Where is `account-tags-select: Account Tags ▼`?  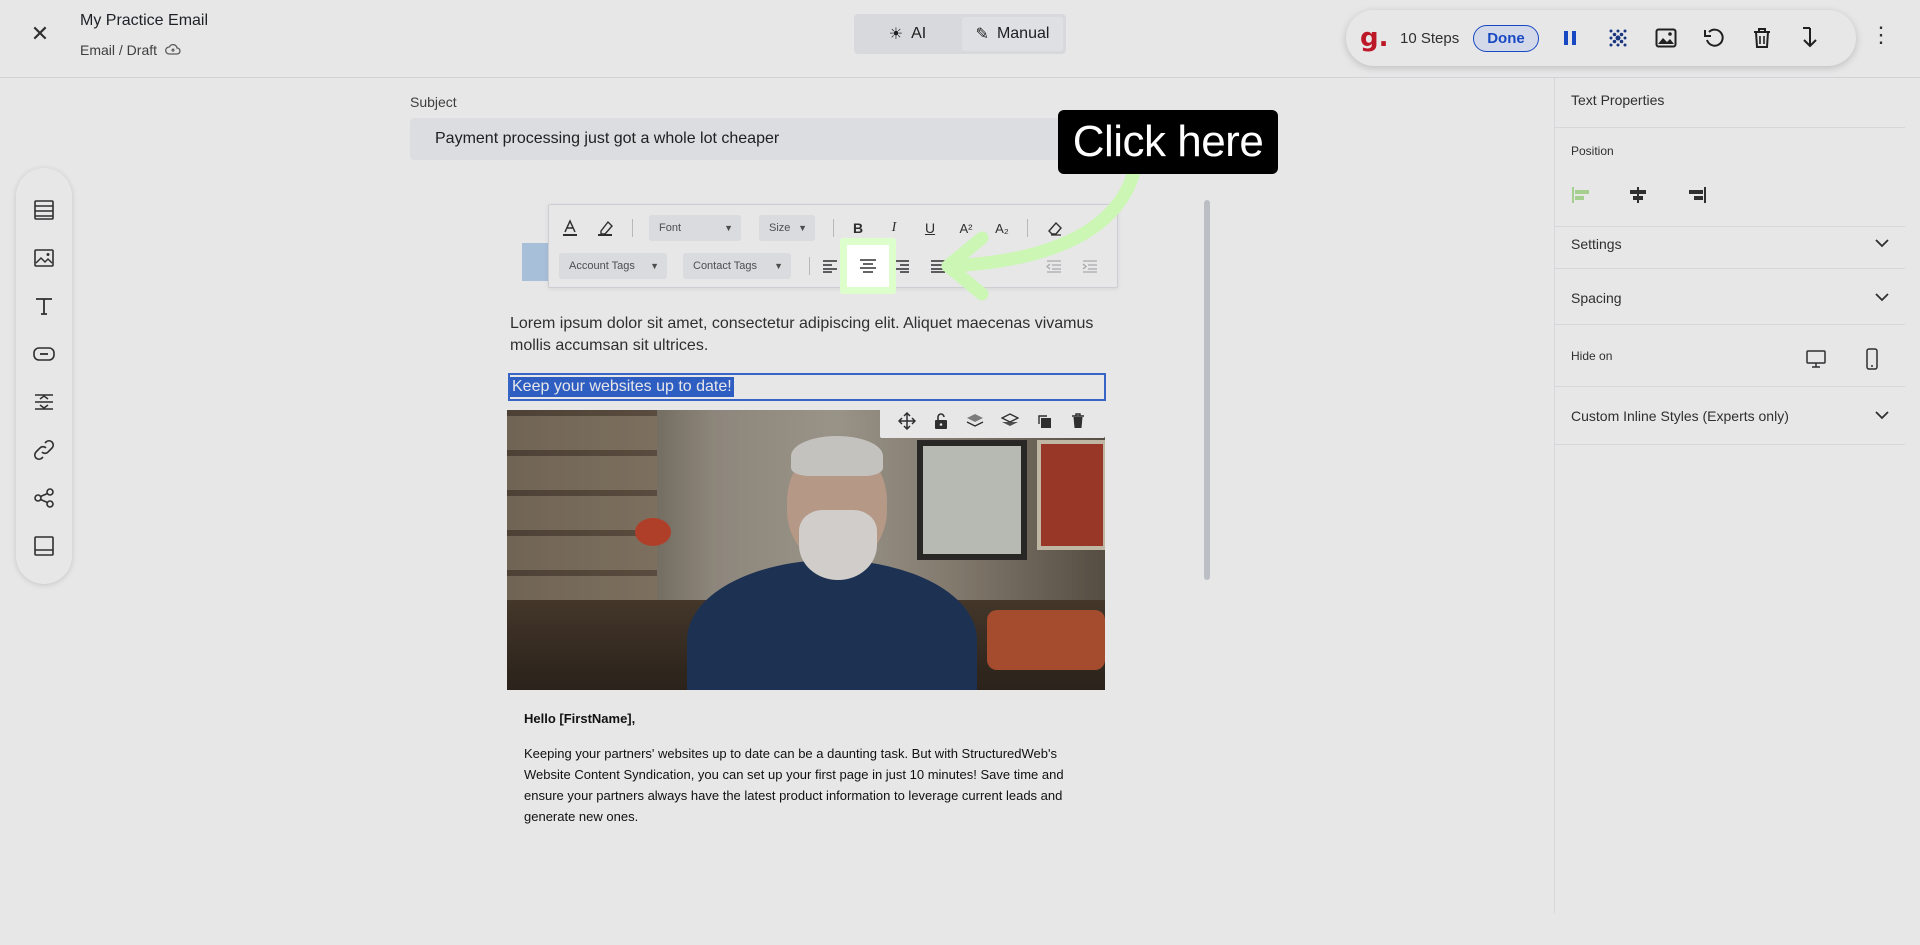 account-tags-select: Account Tags ▼ is located at coordinates (613, 266).